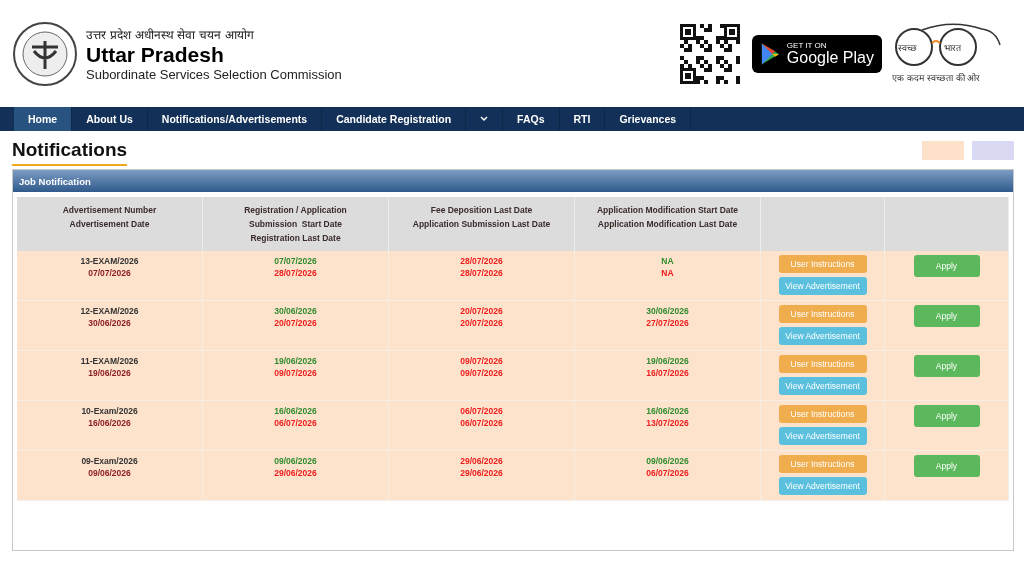 The height and width of the screenshot is (576, 1024). What do you see at coordinates (109, 361) in the screenshot?
I see `cell-text: 11-EXAM/2026` at bounding box center [109, 361].